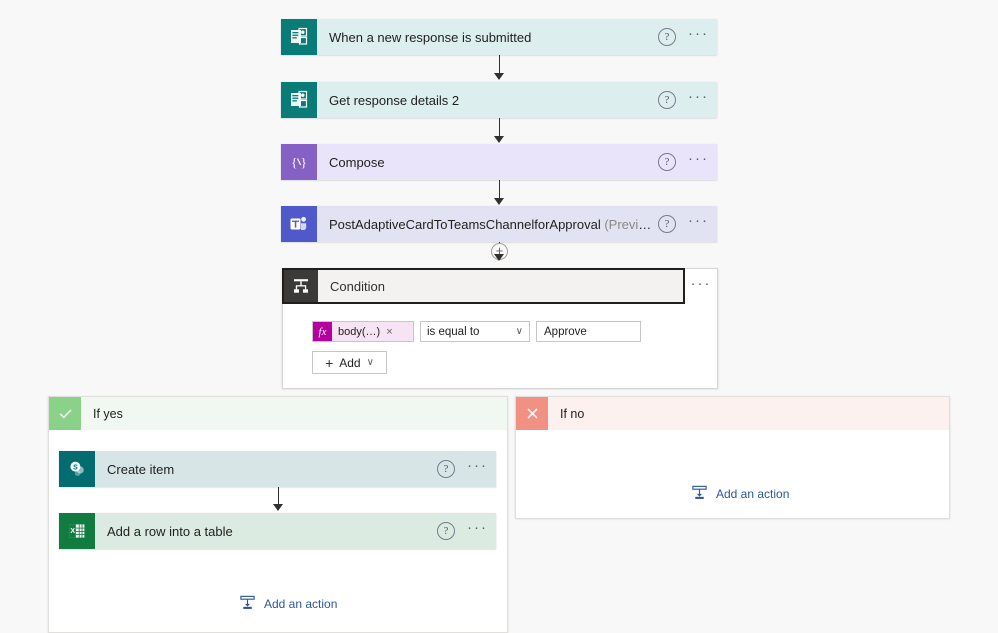 Image resolution: width=998 pixels, height=633 pixels. I want to click on flow-step-compose: { } Compose ? ···, so click(499, 162).